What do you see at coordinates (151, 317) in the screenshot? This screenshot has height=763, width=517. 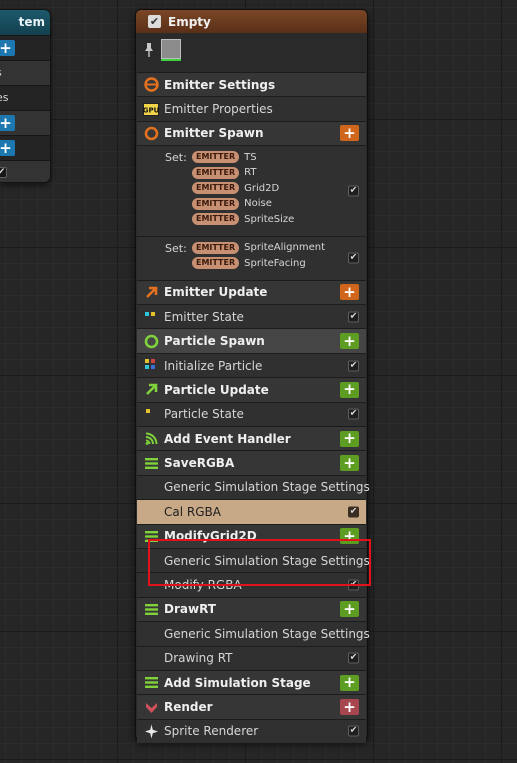 I see `dots-icon` at bounding box center [151, 317].